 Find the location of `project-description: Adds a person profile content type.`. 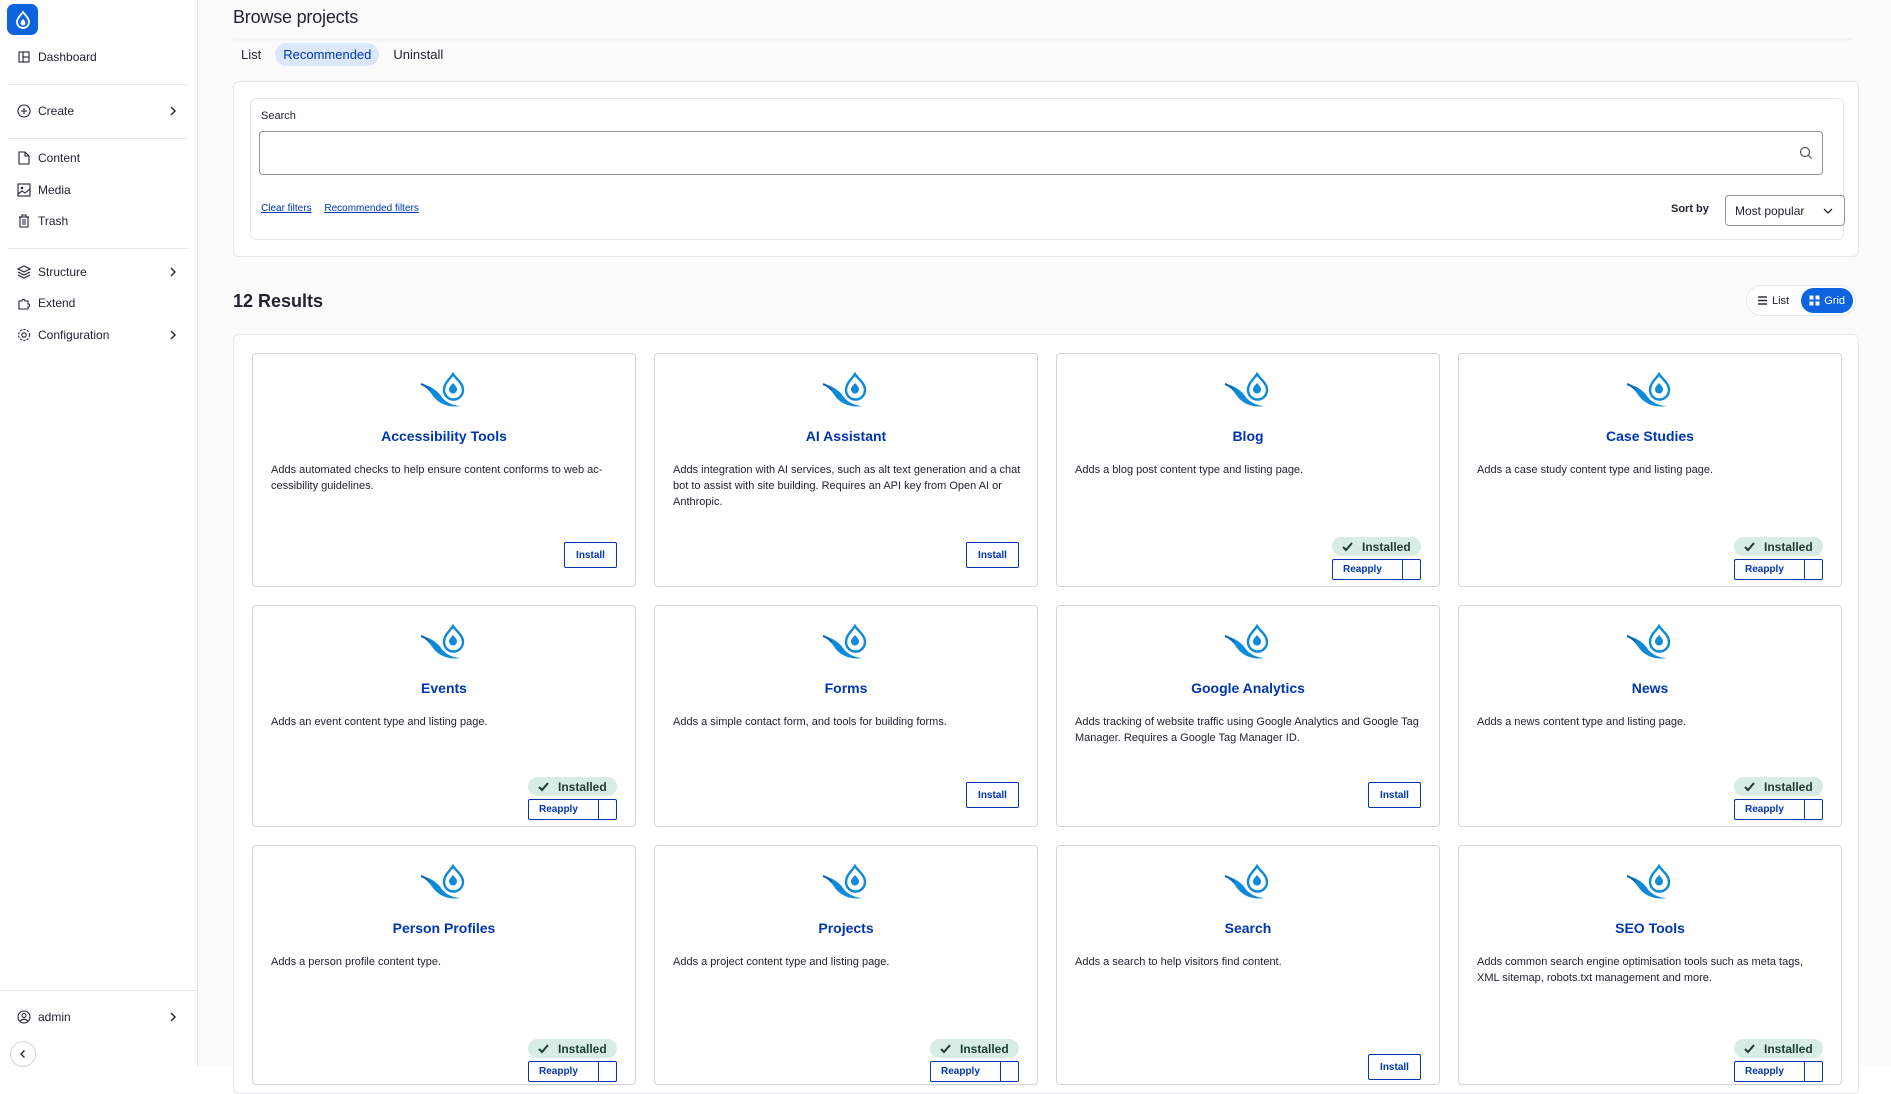

project-description: Adds a person profile content type. is located at coordinates (356, 962).